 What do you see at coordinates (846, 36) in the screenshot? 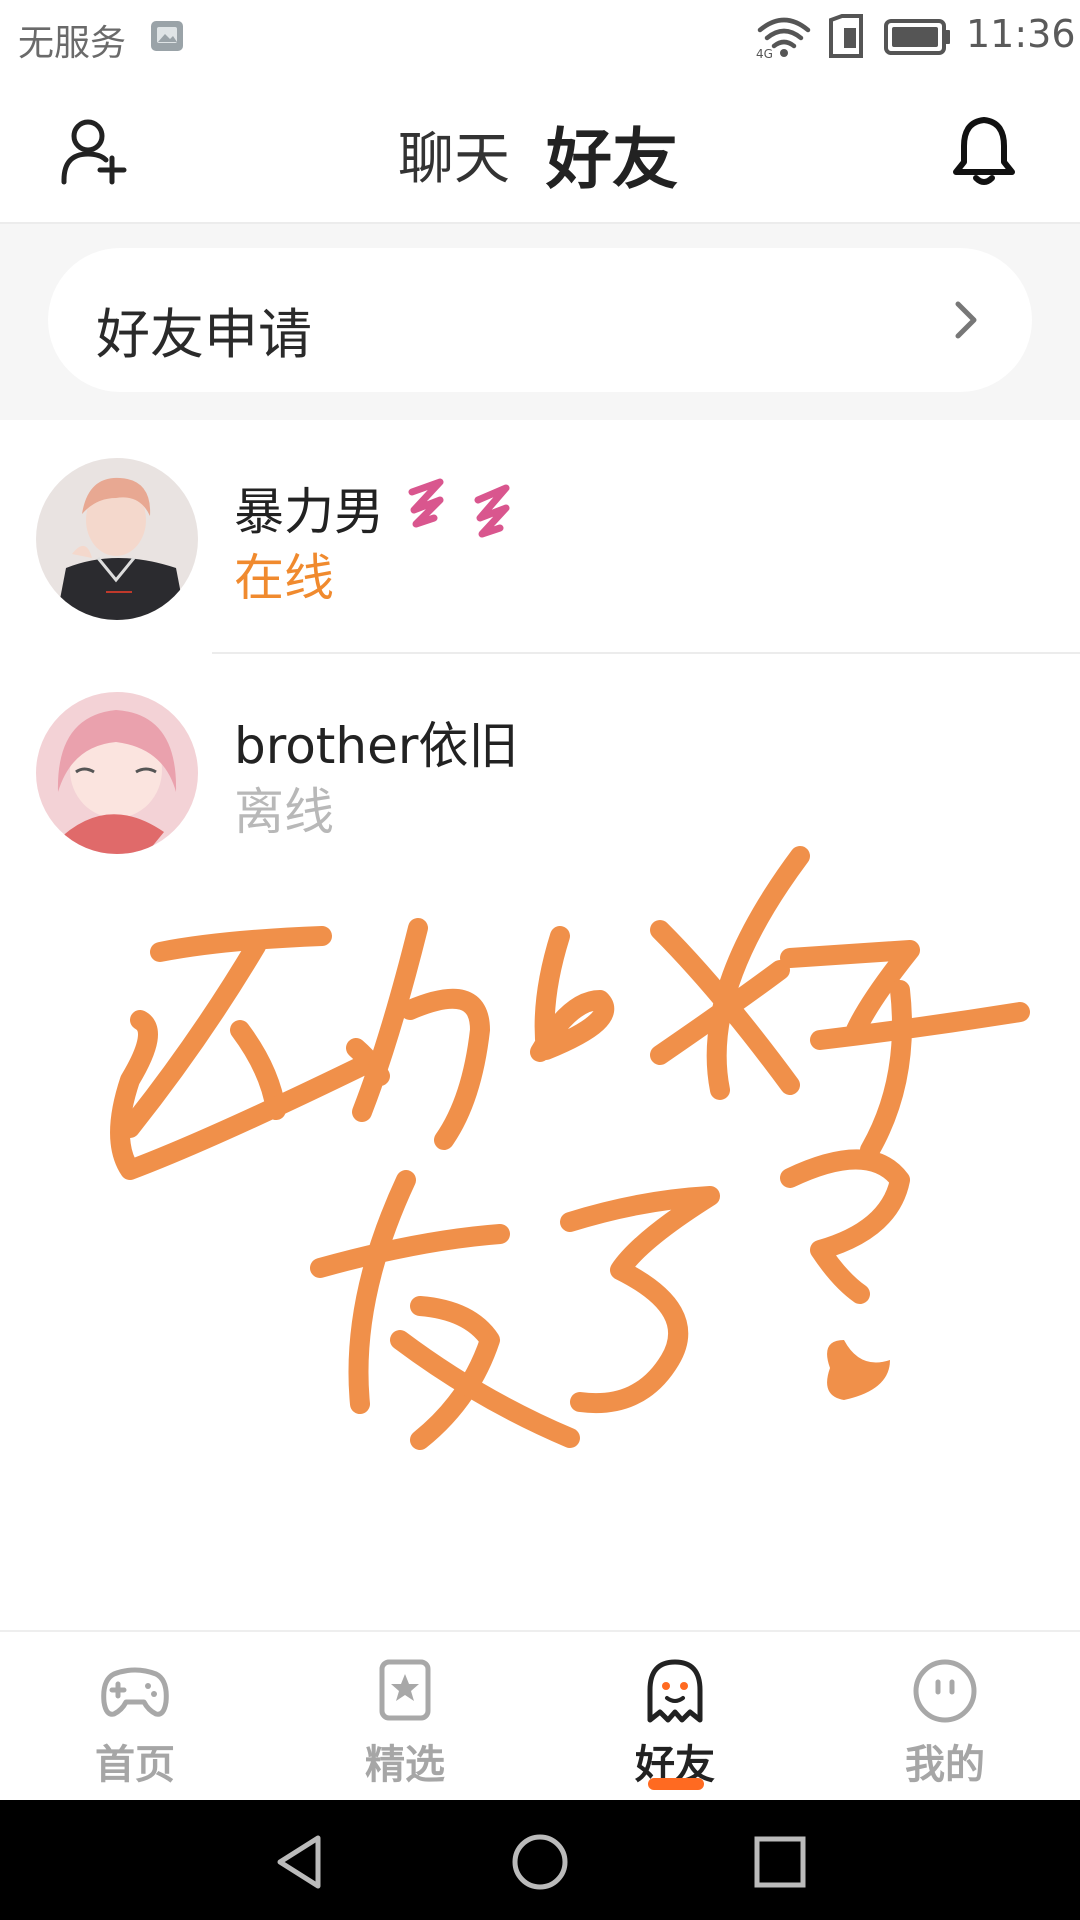
I see `sim-card-icon` at bounding box center [846, 36].